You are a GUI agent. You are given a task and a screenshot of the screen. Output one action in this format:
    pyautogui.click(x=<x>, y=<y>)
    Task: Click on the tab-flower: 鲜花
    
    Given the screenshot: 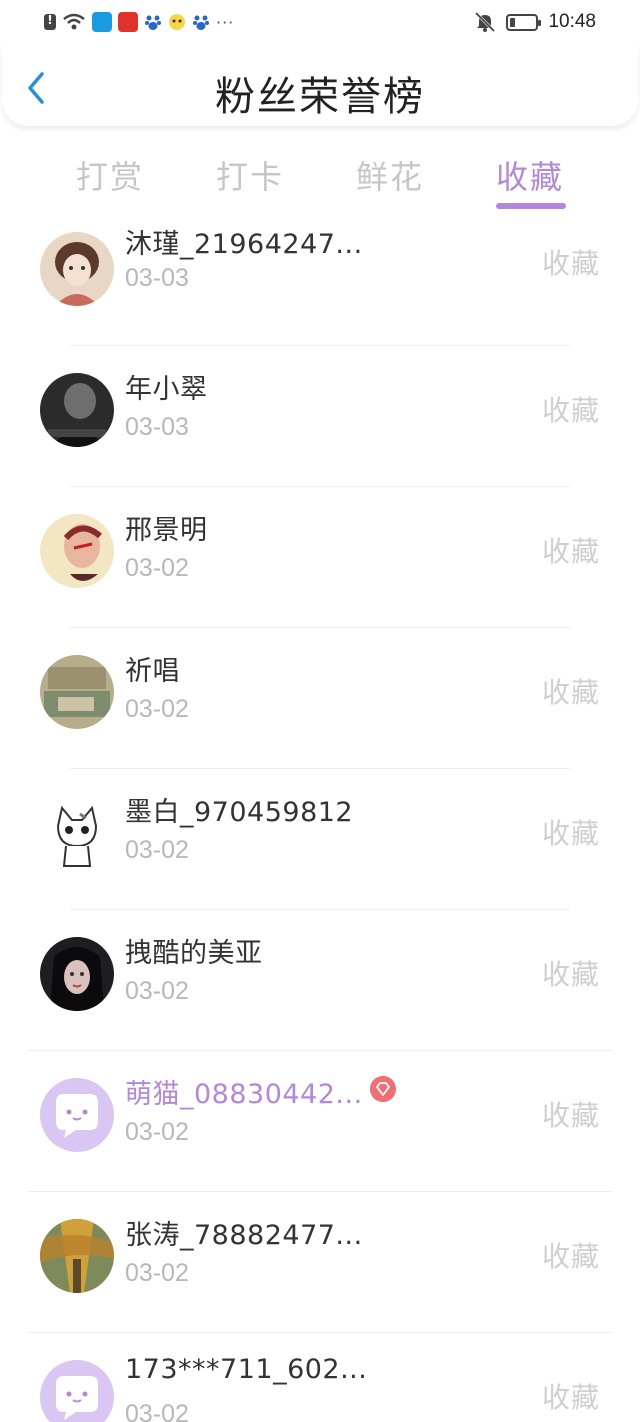 What is the action you would take?
    pyautogui.click(x=390, y=175)
    